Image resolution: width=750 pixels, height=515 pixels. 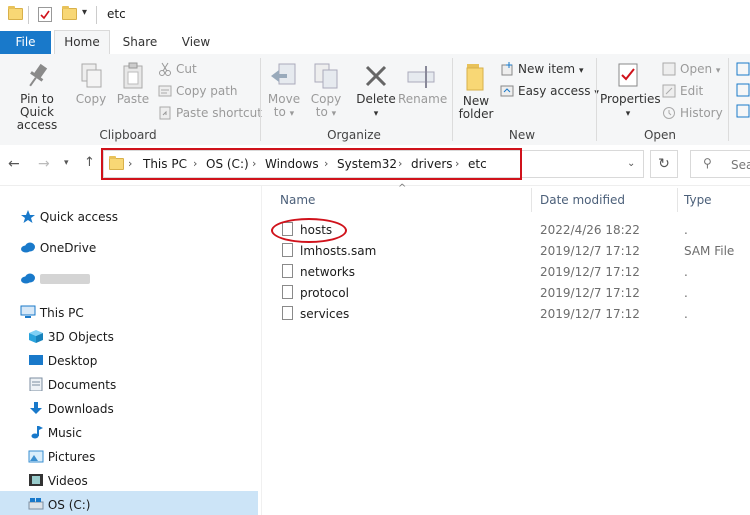 I want to click on cube-icon, so click(x=36, y=336).